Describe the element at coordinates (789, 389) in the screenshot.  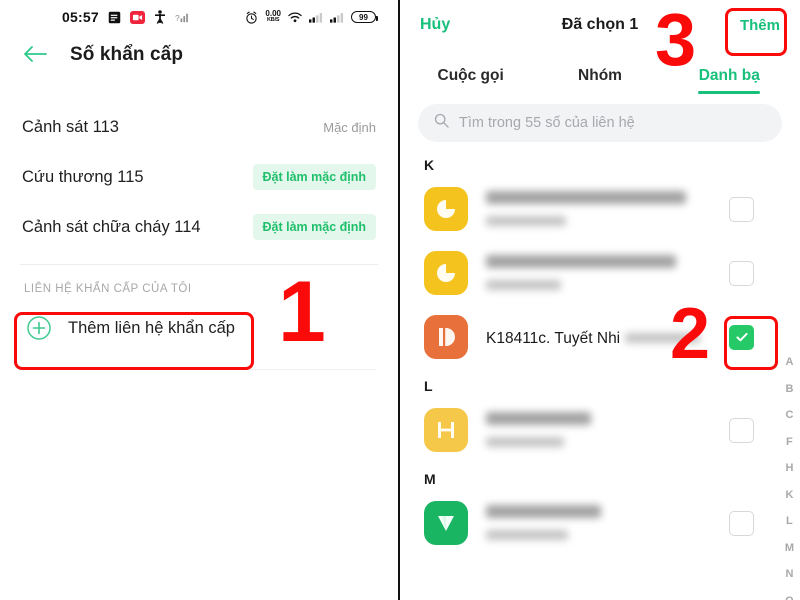
I see `alpha-index-letter: B` at that location.